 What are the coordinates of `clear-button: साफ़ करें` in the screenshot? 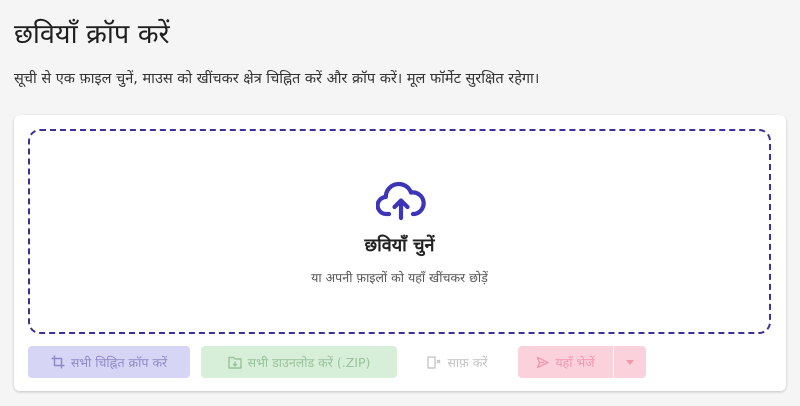 It's located at (457, 362).